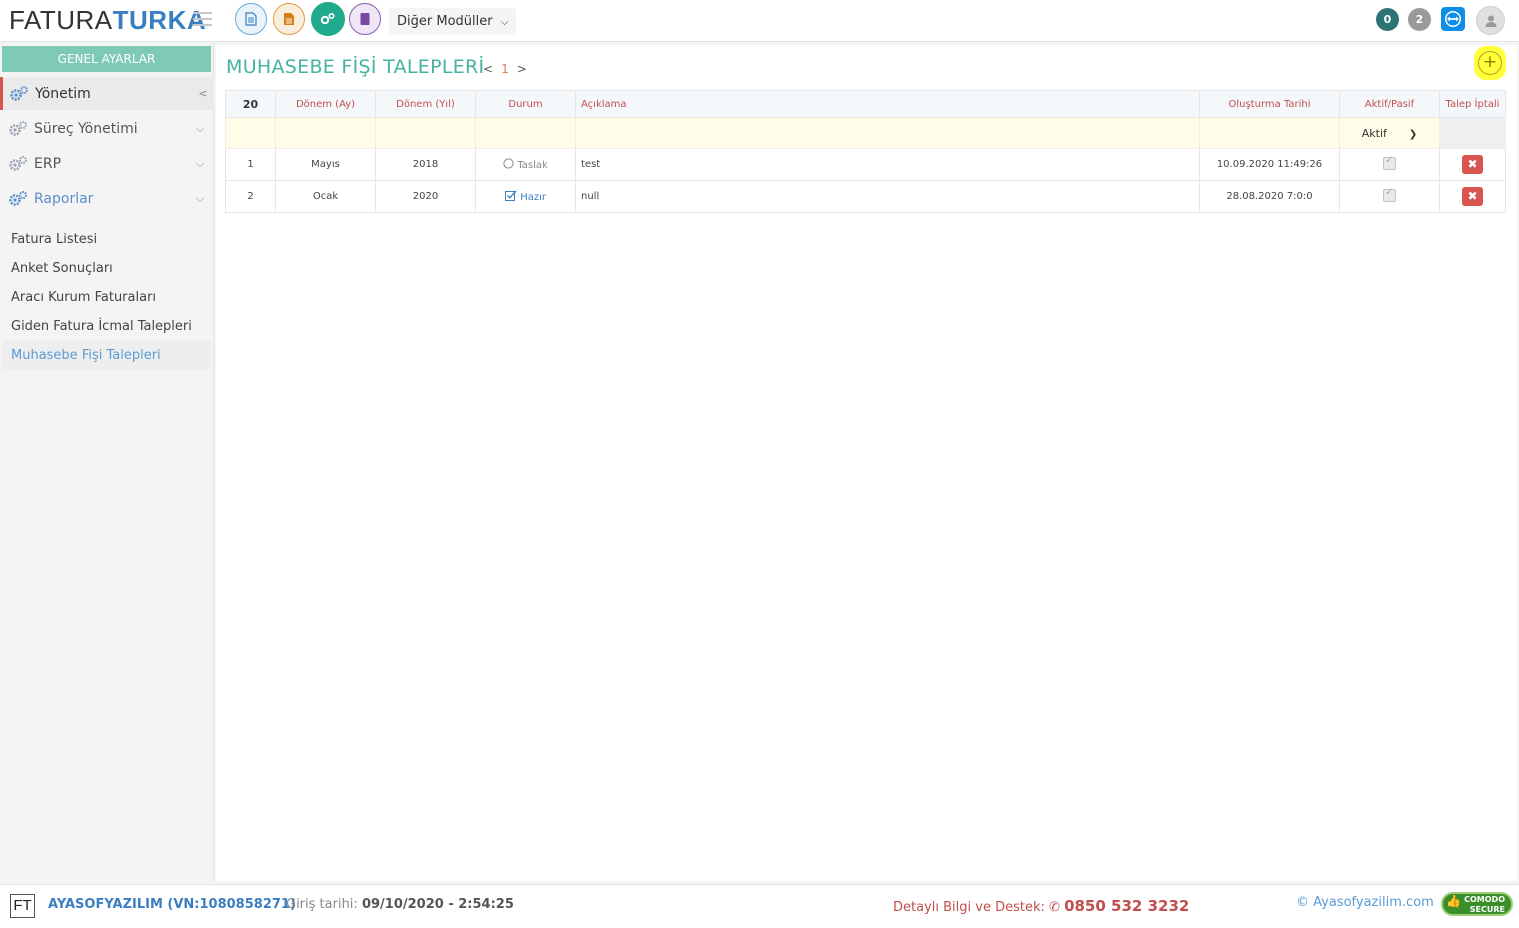 The width and height of the screenshot is (1519, 928). I want to click on file-icon, so click(289, 19).